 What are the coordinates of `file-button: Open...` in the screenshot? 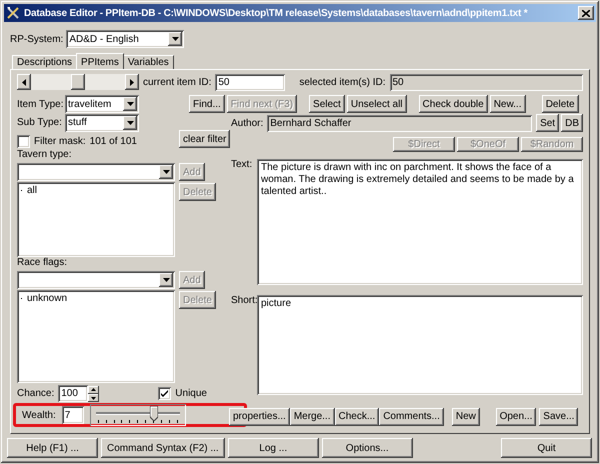 It's located at (516, 417).